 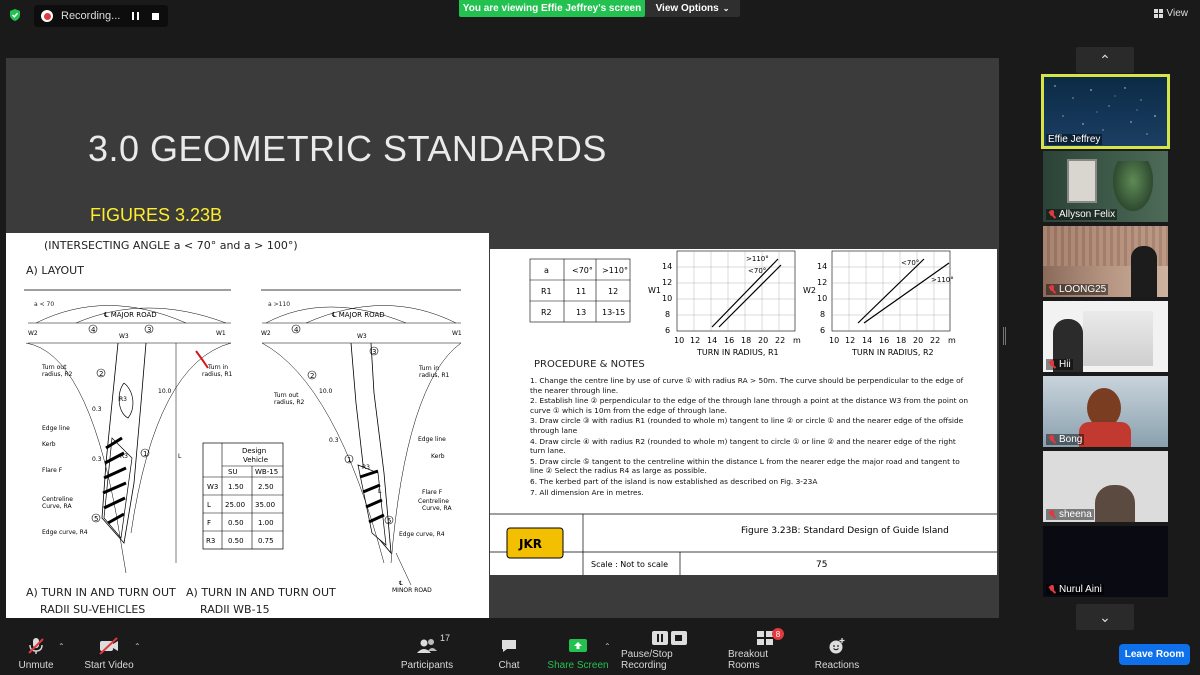 What do you see at coordinates (358, 315) in the screenshot?
I see `major-road-label-right: ℄ MAJOR ROAD` at bounding box center [358, 315].